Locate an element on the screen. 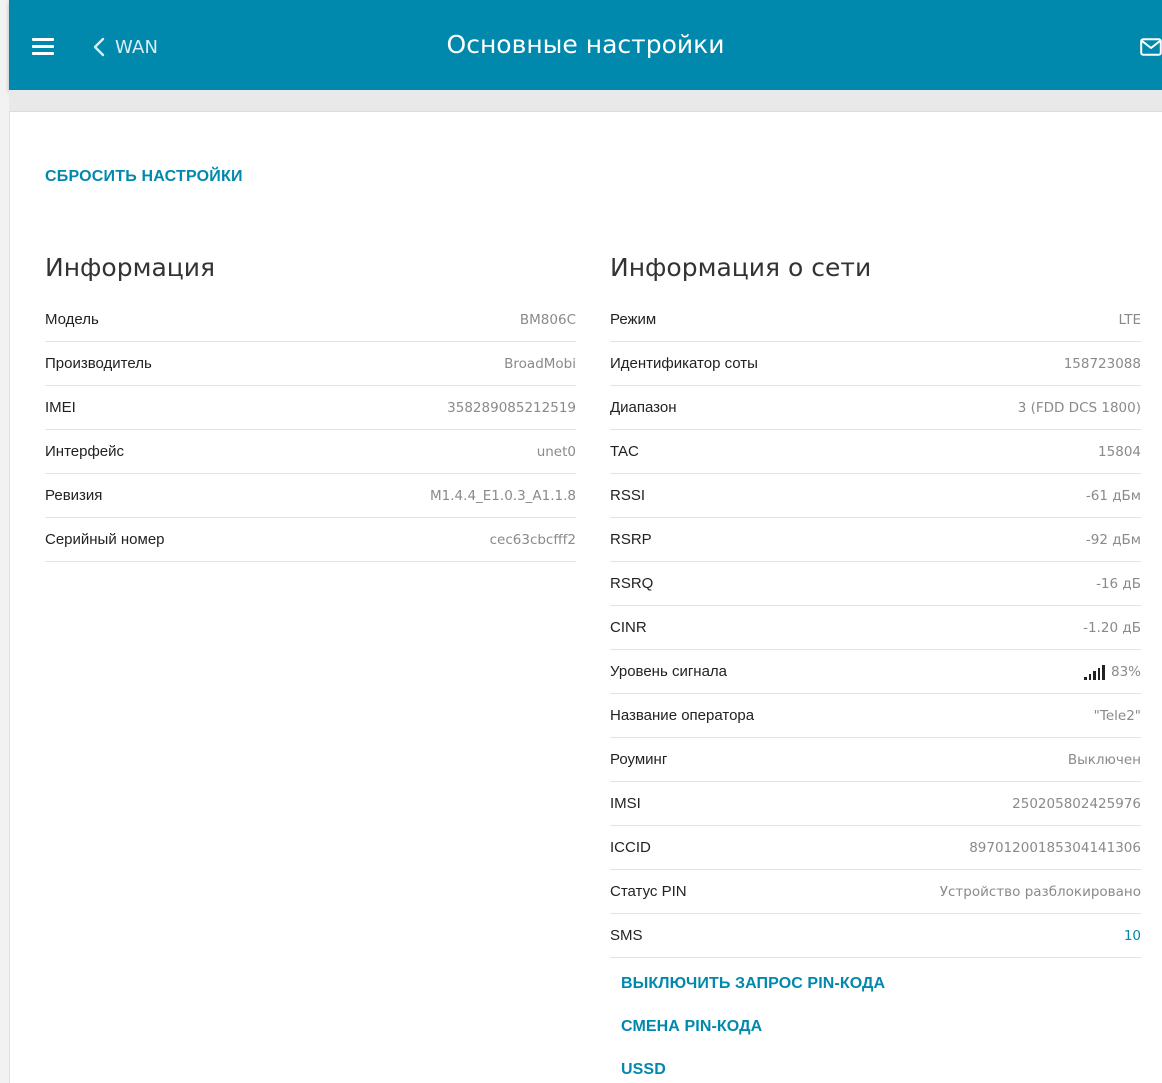  row-value: 250205802425976 is located at coordinates (1076, 803).